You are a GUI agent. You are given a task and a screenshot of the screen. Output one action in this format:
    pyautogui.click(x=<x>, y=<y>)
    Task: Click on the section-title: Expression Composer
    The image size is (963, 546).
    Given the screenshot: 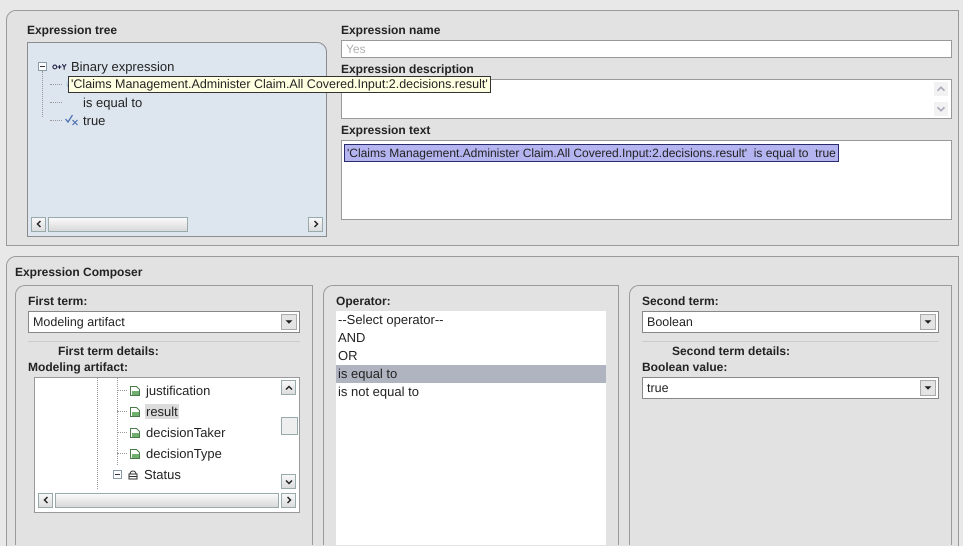 What is the action you would take?
    pyautogui.click(x=79, y=272)
    